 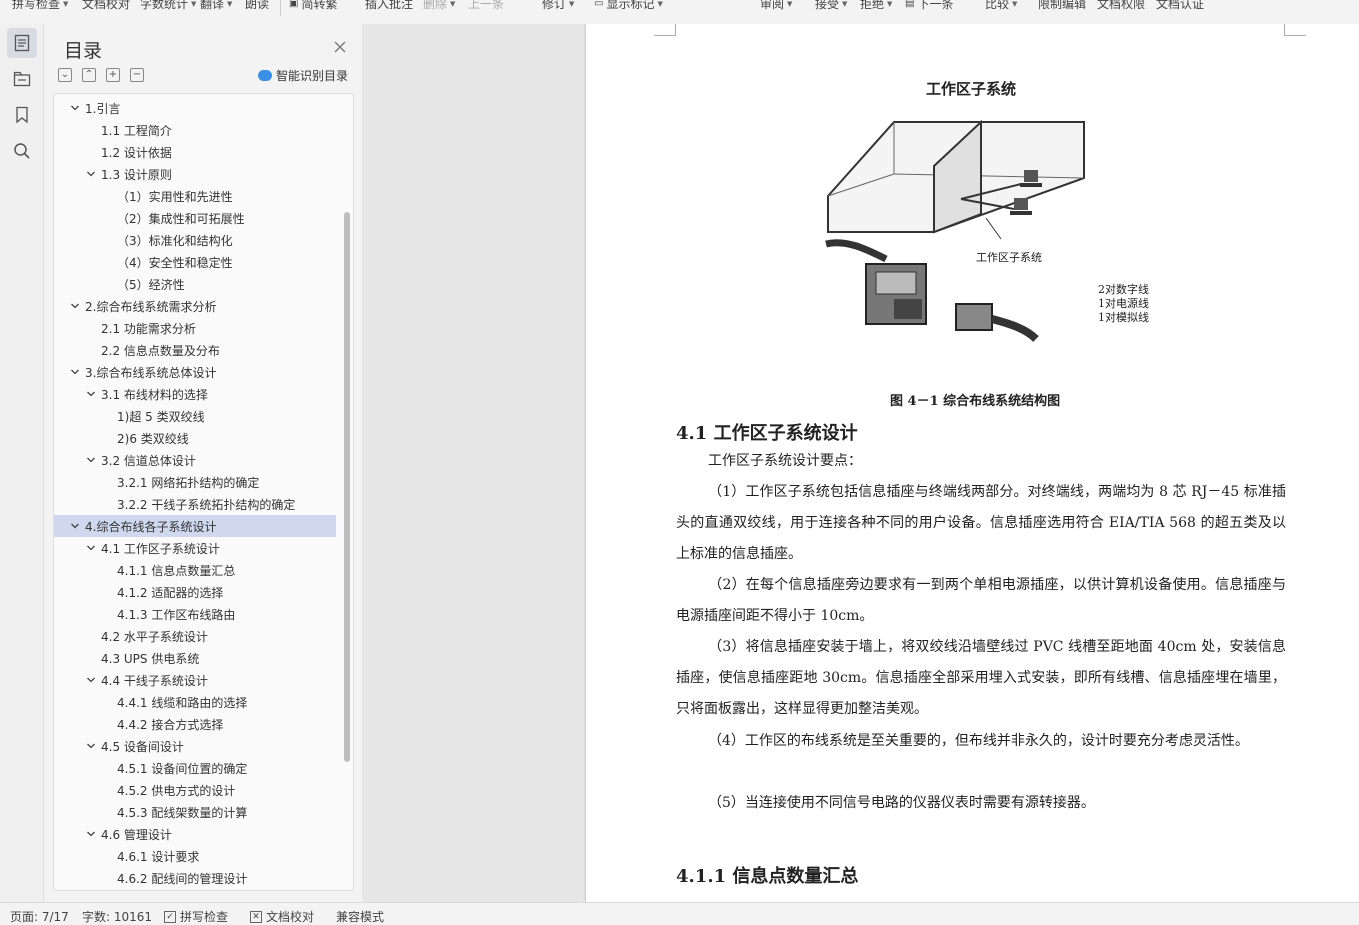 I want to click on accept-button: 接受 ▼, so click(x=831, y=6).